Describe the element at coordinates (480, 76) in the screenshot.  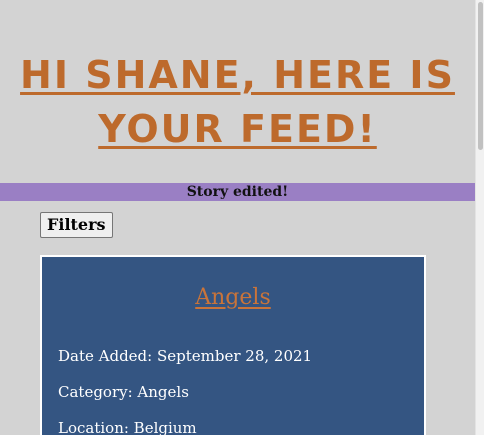
I see `scrollbar-thumb` at that location.